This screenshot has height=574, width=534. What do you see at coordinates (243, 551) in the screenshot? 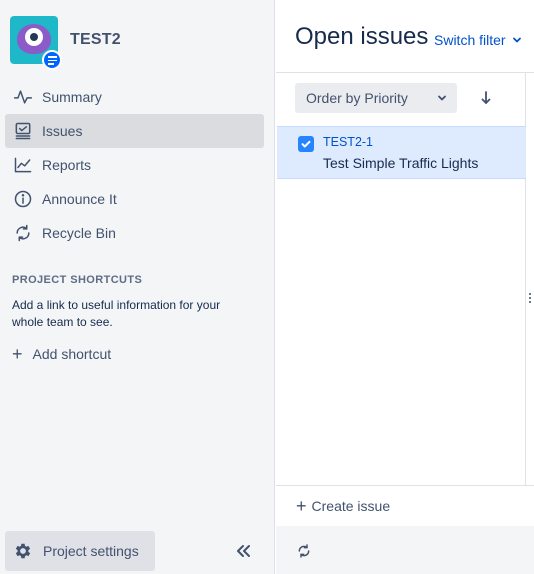
I see `collapse-sidebar-icon` at bounding box center [243, 551].